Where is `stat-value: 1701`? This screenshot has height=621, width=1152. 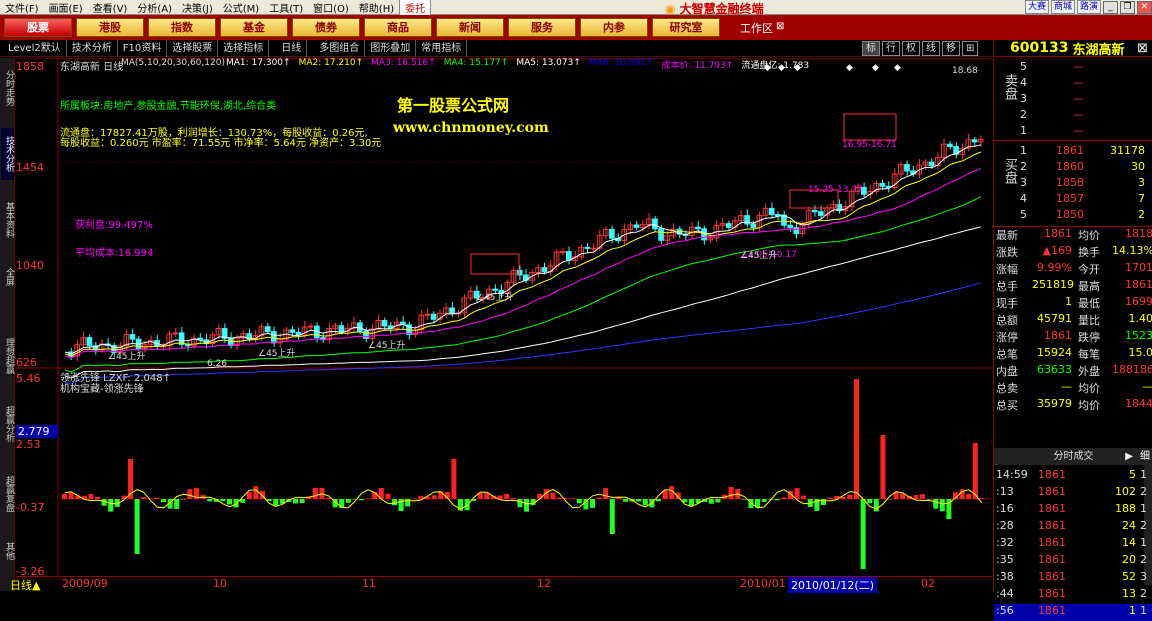 stat-value: 1701 is located at coordinates (1132, 267).